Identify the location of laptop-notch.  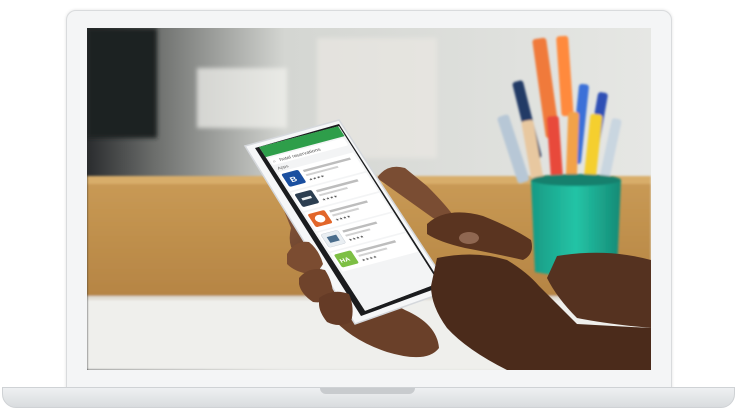
(367, 391).